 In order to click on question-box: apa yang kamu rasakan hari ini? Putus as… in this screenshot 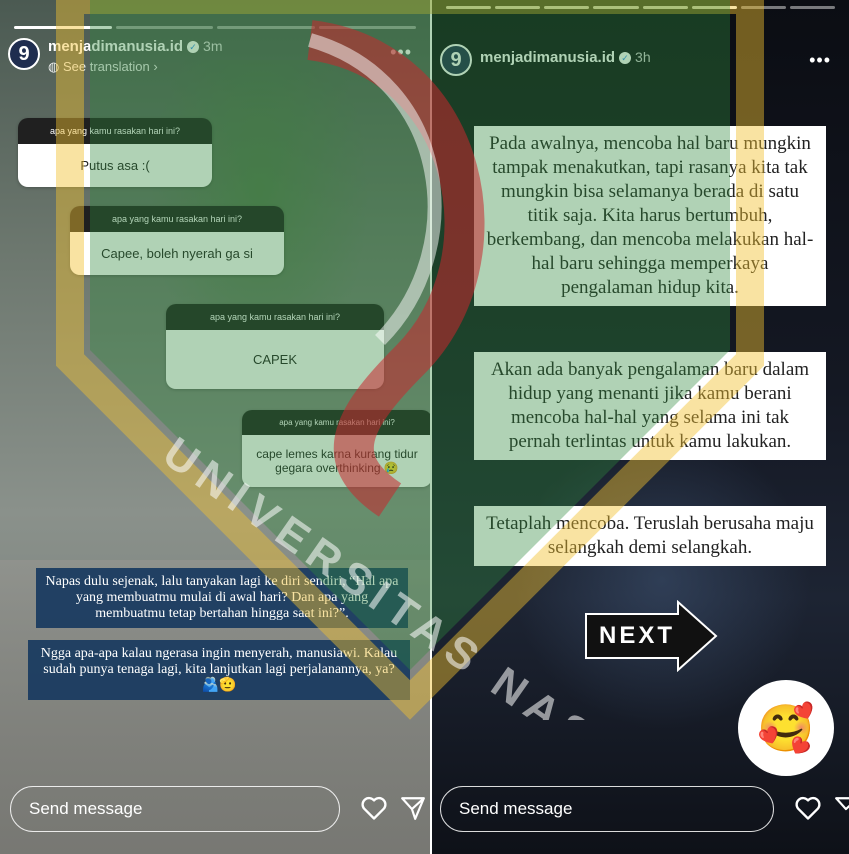, I will do `click(115, 152)`.